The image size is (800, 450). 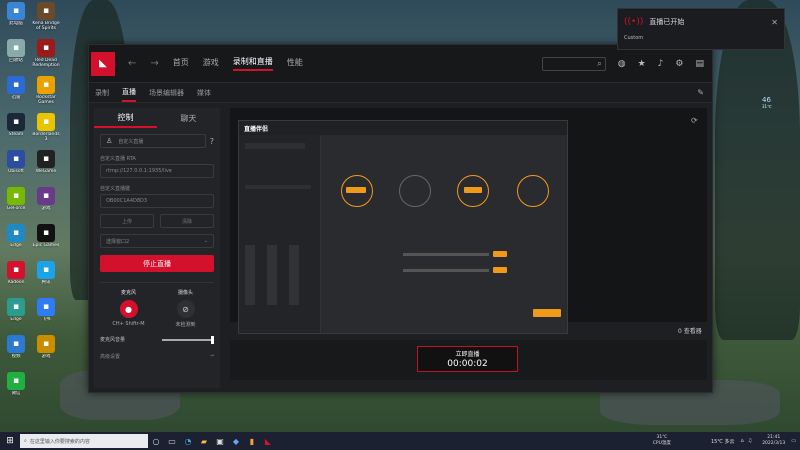 What do you see at coordinates (46, 94) in the screenshot?
I see `desktop-icon: ▪ Rockstar Games` at bounding box center [46, 94].